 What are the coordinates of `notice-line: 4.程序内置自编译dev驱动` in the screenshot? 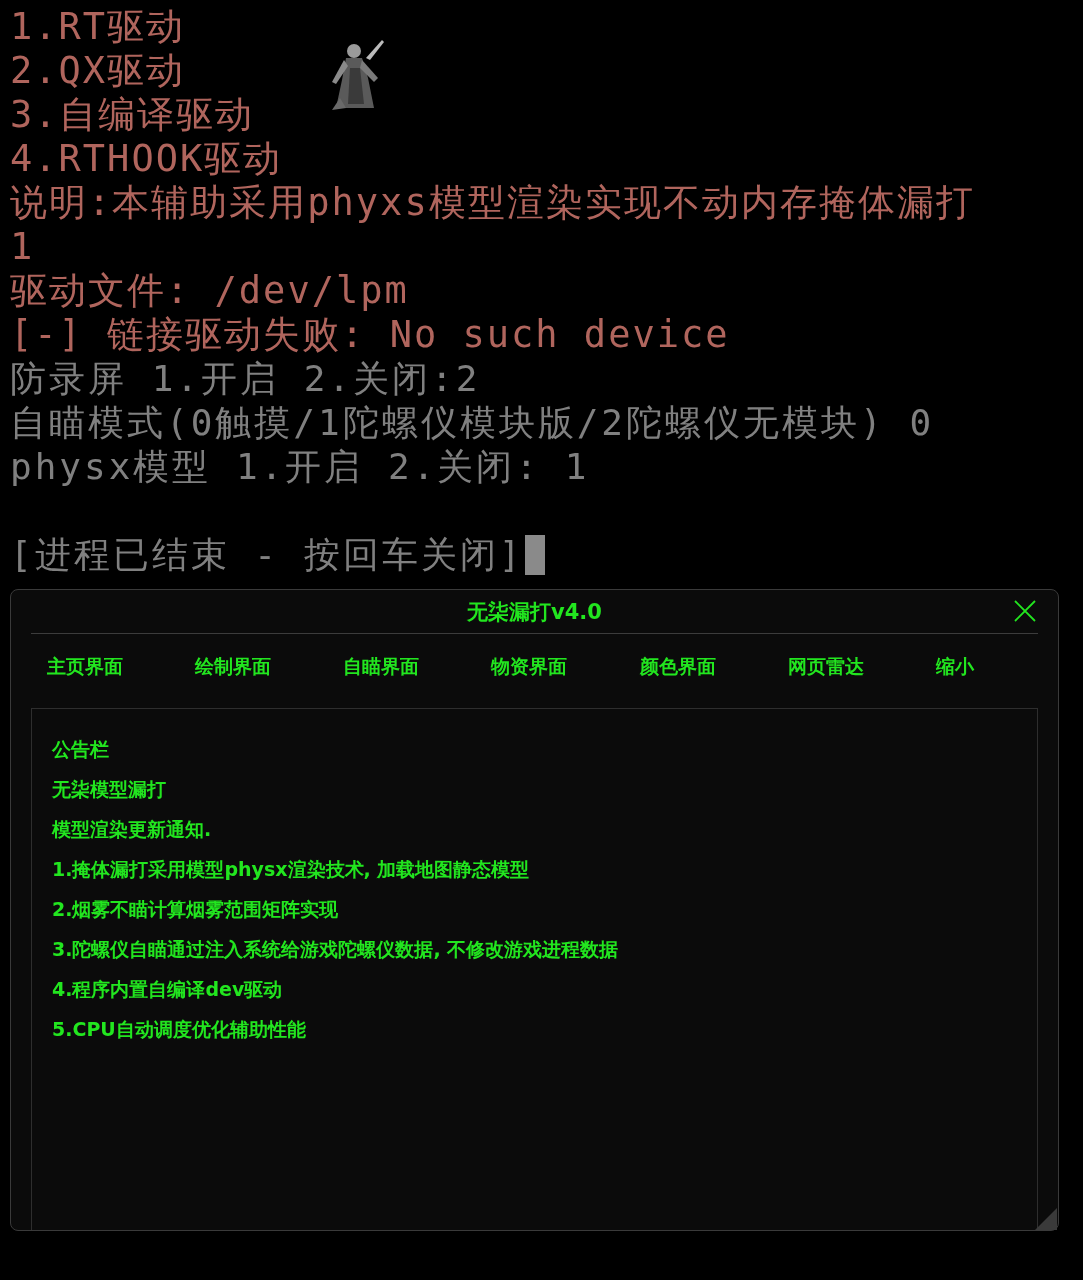 It's located at (167, 989).